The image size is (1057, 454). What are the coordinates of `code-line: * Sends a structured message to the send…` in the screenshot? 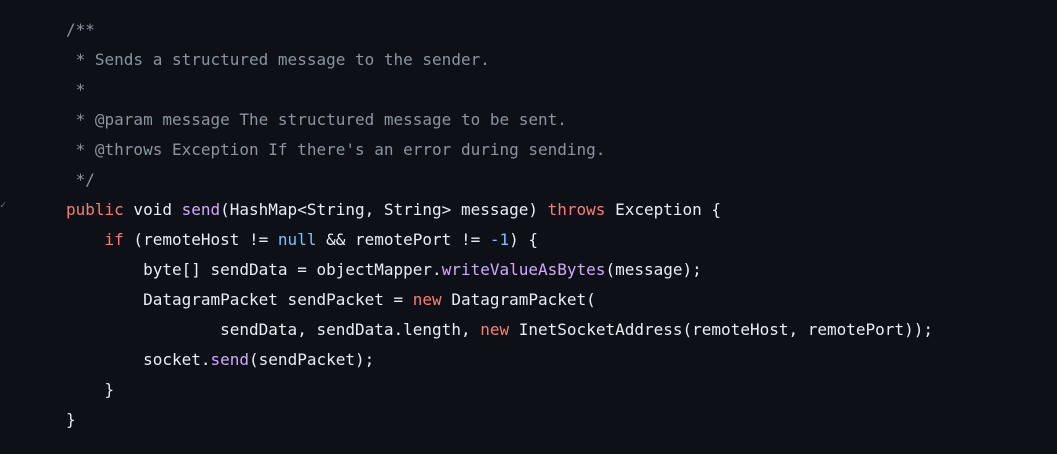 It's located at (499, 60).